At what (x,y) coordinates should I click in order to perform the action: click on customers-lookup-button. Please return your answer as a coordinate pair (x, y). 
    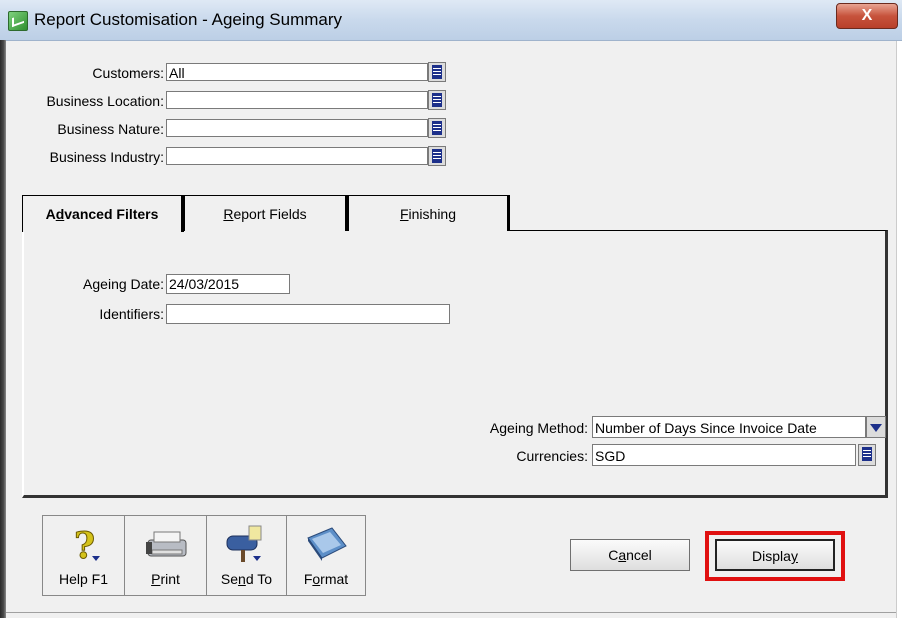
    Looking at the image, I should click on (437, 72).